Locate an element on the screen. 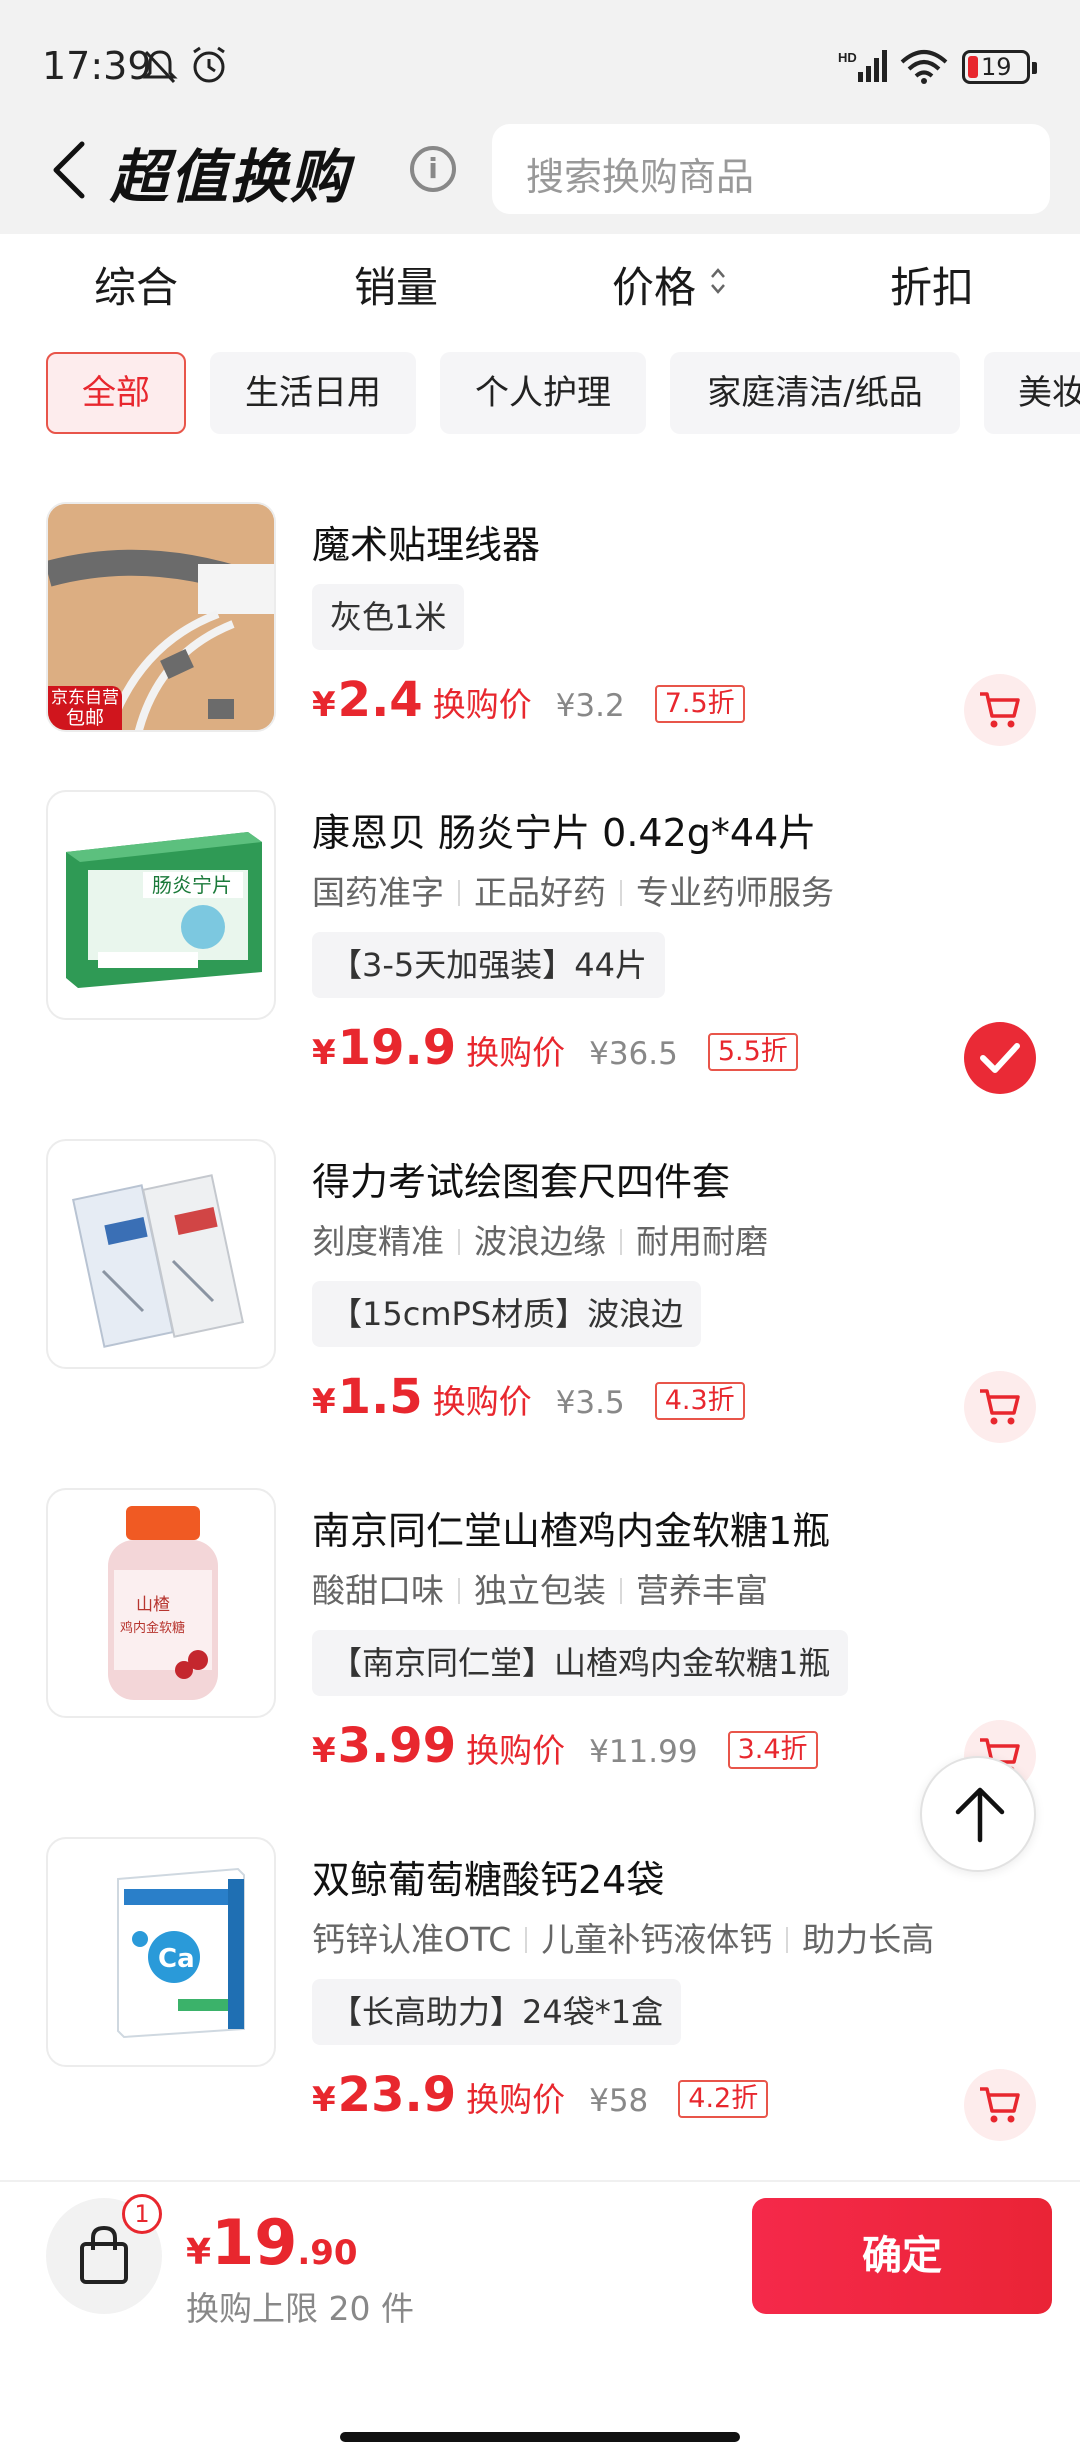 The height and width of the screenshot is (2460, 1080). discount-badge: 7.5折 is located at coordinates (699, 704).